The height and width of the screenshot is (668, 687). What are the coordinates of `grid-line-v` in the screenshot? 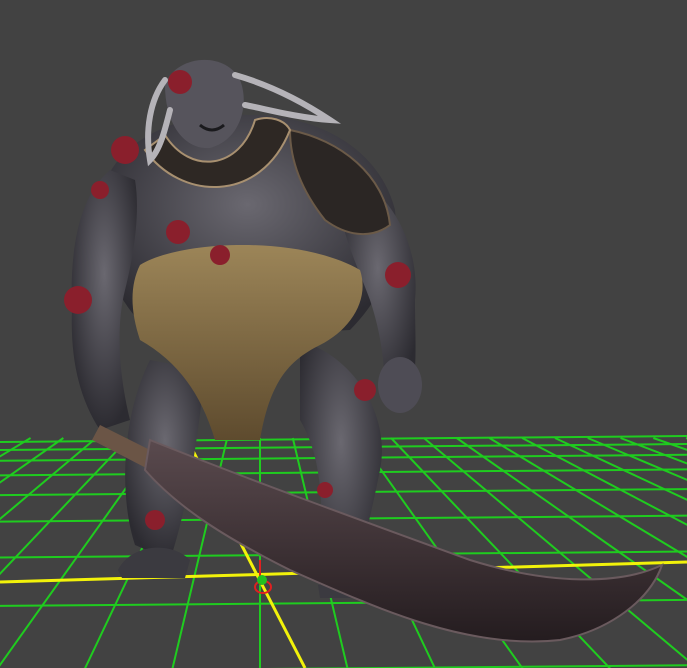 It's located at (65, 506).